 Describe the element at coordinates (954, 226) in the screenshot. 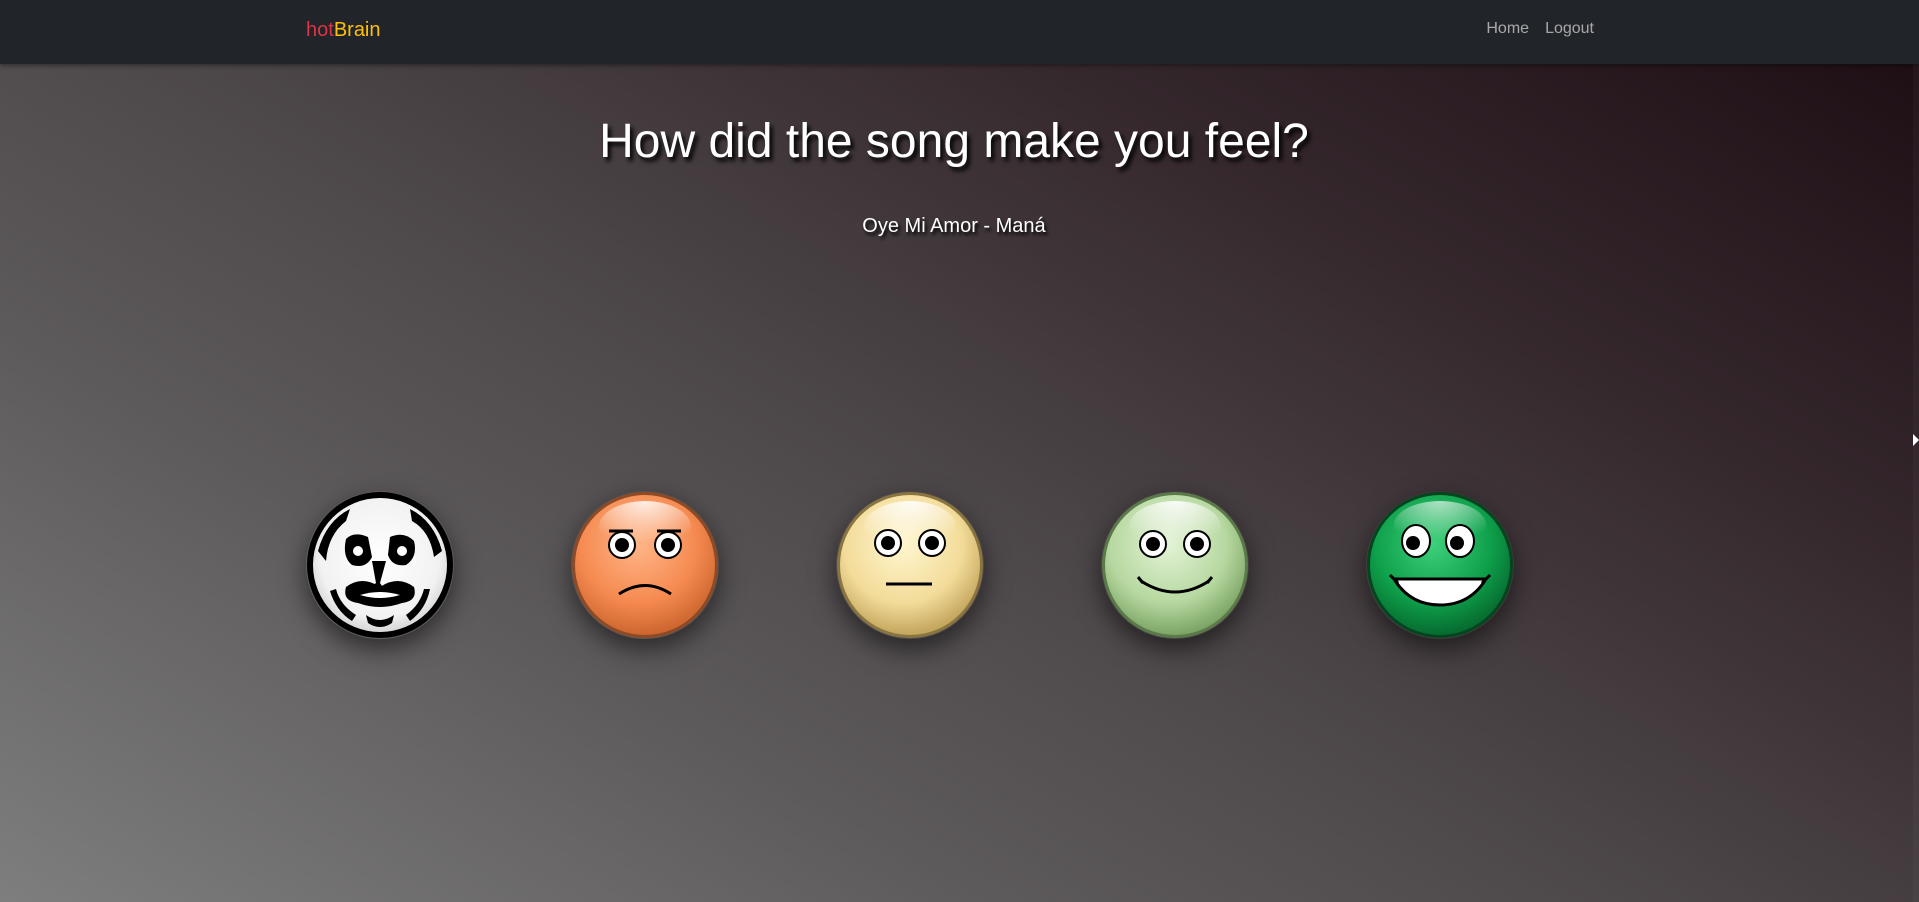

I see `song-name: Oye Mi Amor - Maná` at that location.